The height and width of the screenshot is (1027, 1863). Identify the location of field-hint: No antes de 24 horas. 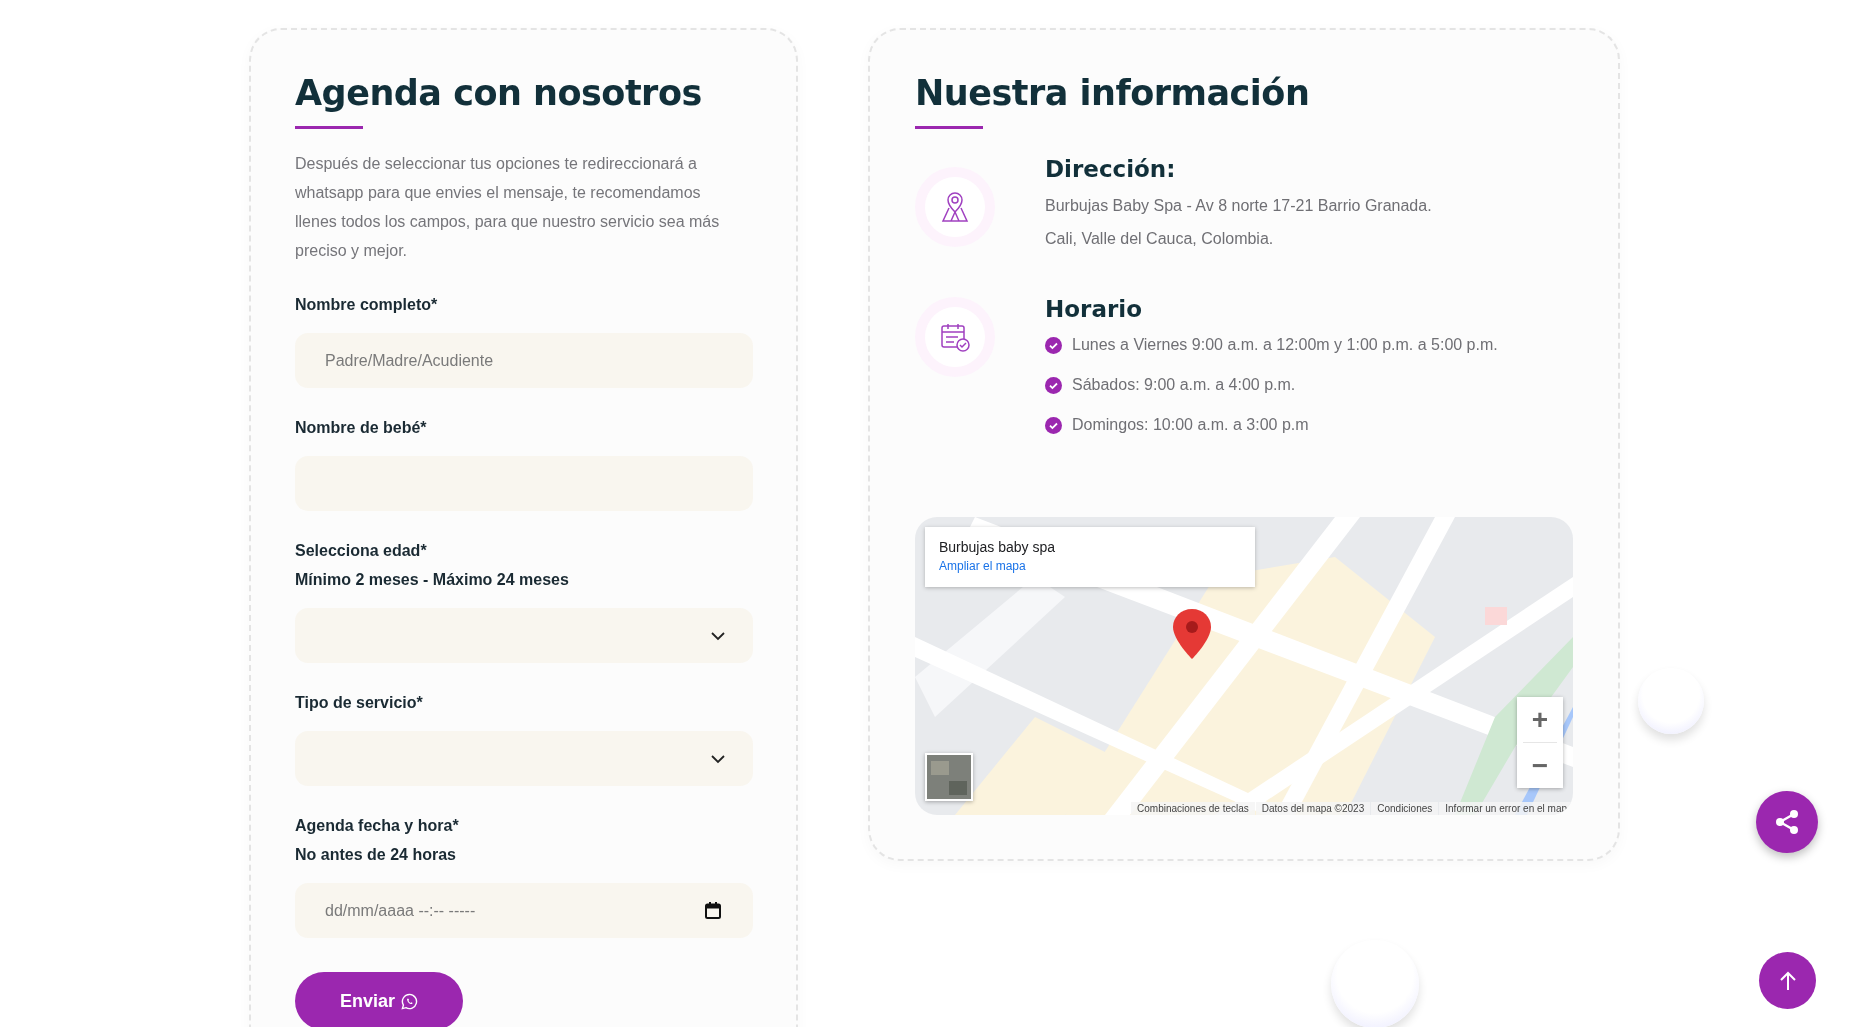
(376, 855).